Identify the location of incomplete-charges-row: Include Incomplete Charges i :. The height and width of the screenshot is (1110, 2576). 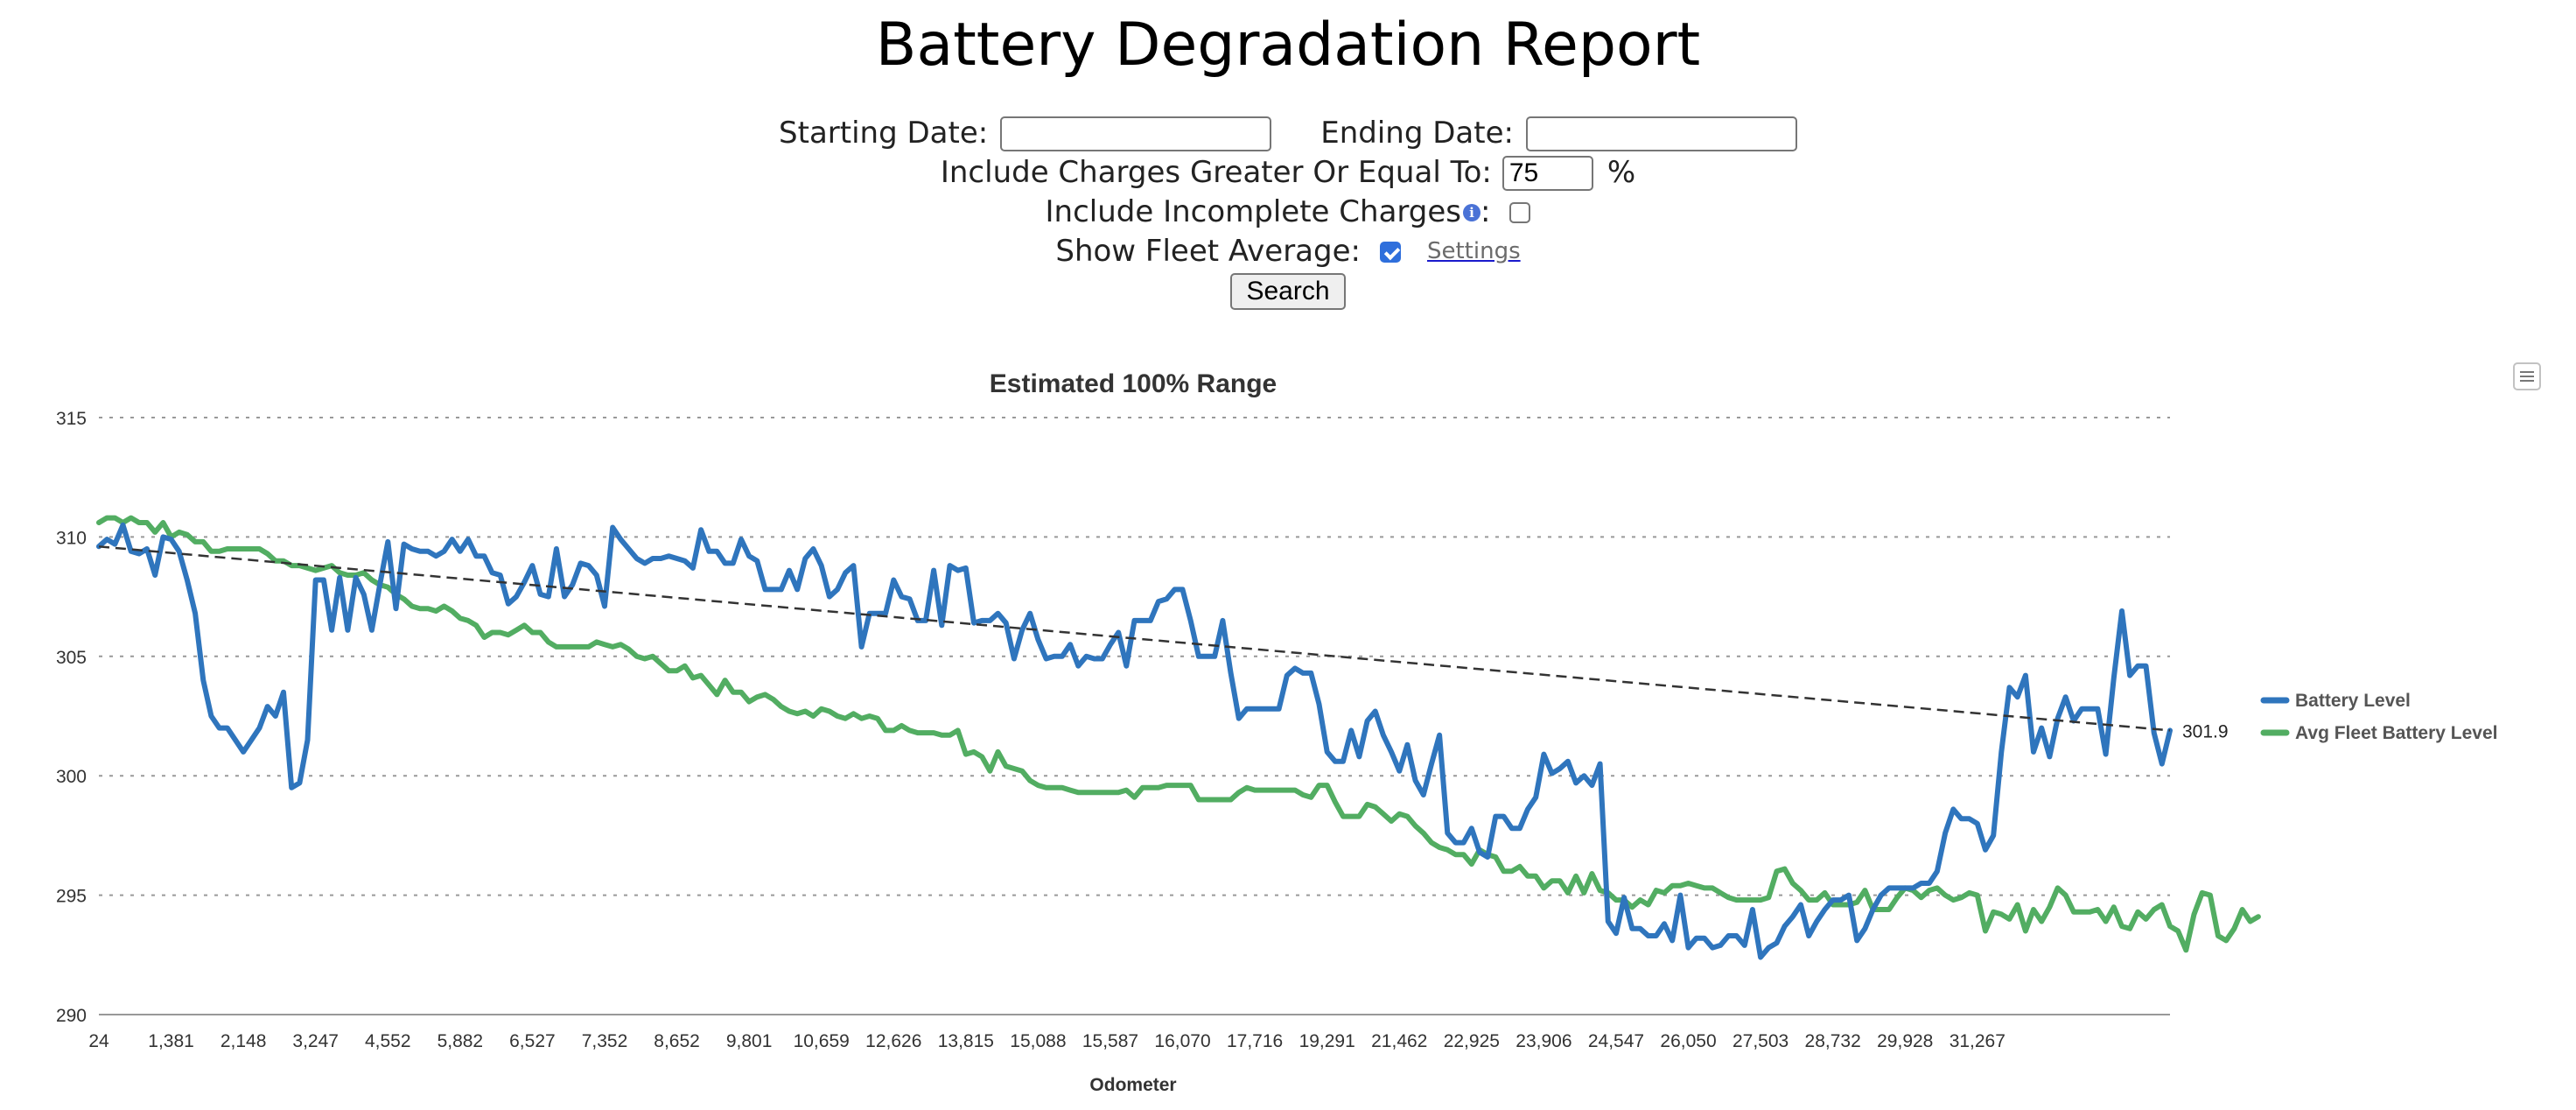
(1288, 213).